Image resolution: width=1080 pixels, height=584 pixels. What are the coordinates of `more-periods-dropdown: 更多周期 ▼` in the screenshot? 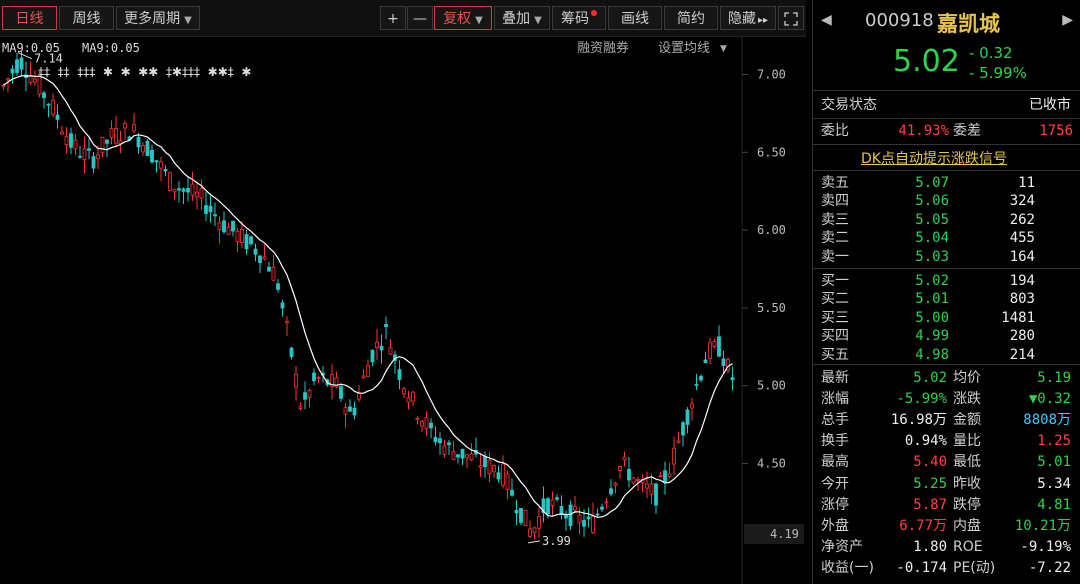 It's located at (158, 18).